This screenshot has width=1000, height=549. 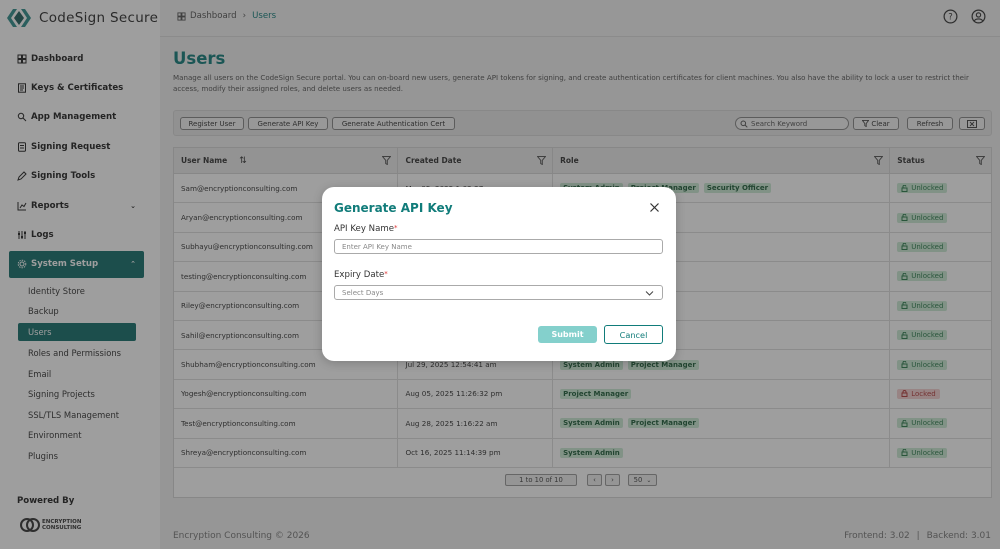 I want to click on submit-button: Submit, so click(x=567, y=334).